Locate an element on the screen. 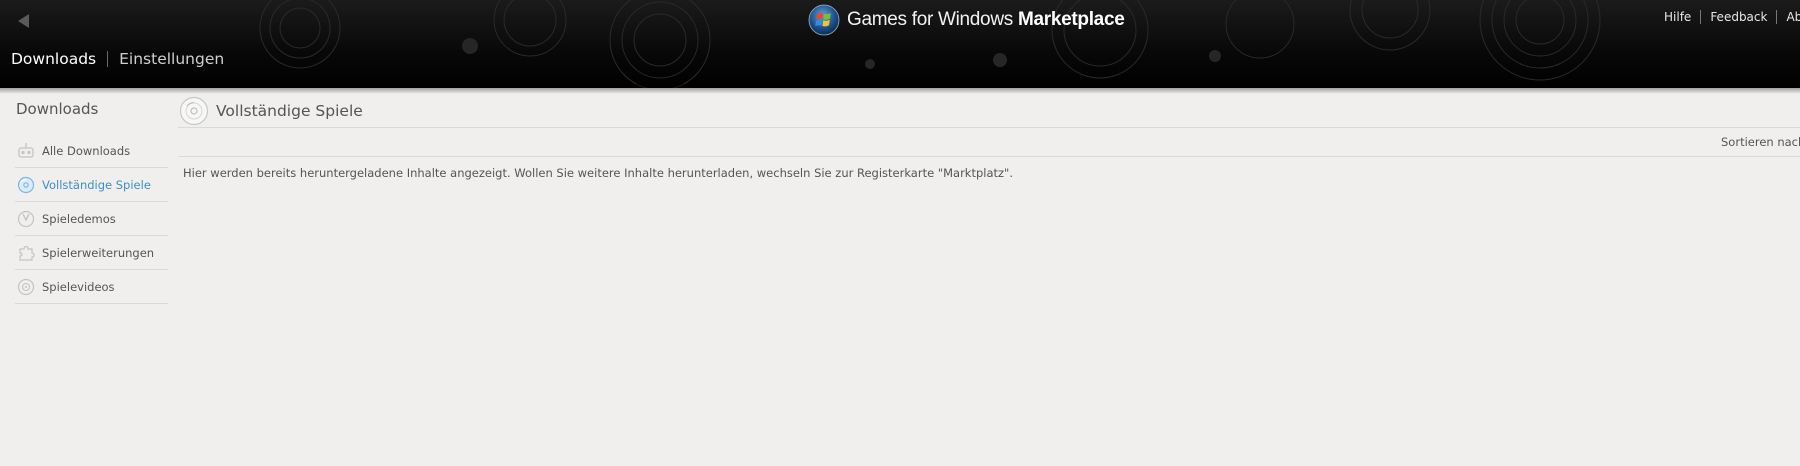 Image resolution: width=1800 pixels, height=466 pixels. demo-icon is located at coordinates (26, 219).